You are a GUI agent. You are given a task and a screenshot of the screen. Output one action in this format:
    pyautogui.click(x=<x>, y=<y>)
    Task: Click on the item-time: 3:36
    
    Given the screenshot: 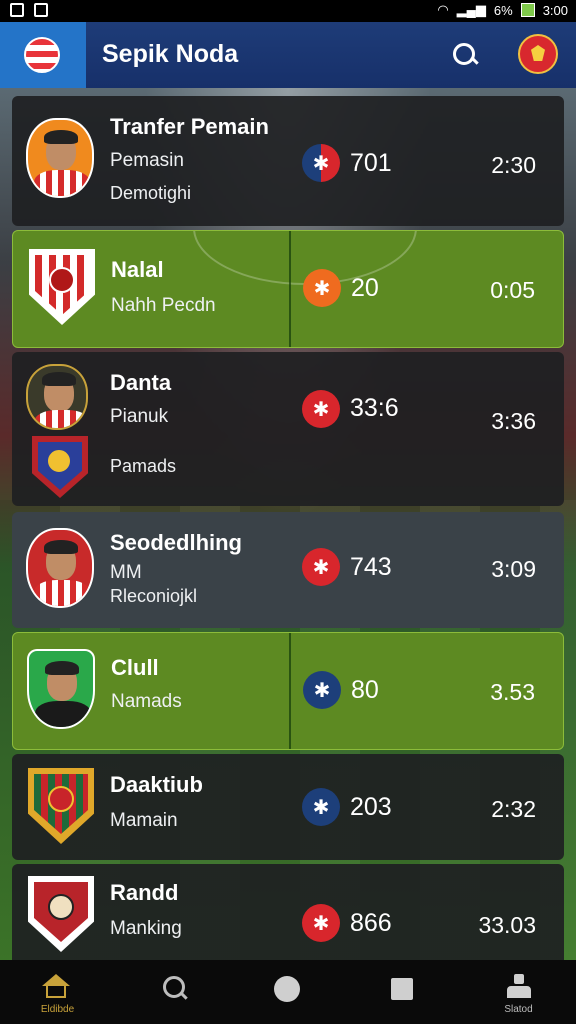 What is the action you would take?
    pyautogui.click(x=513, y=421)
    